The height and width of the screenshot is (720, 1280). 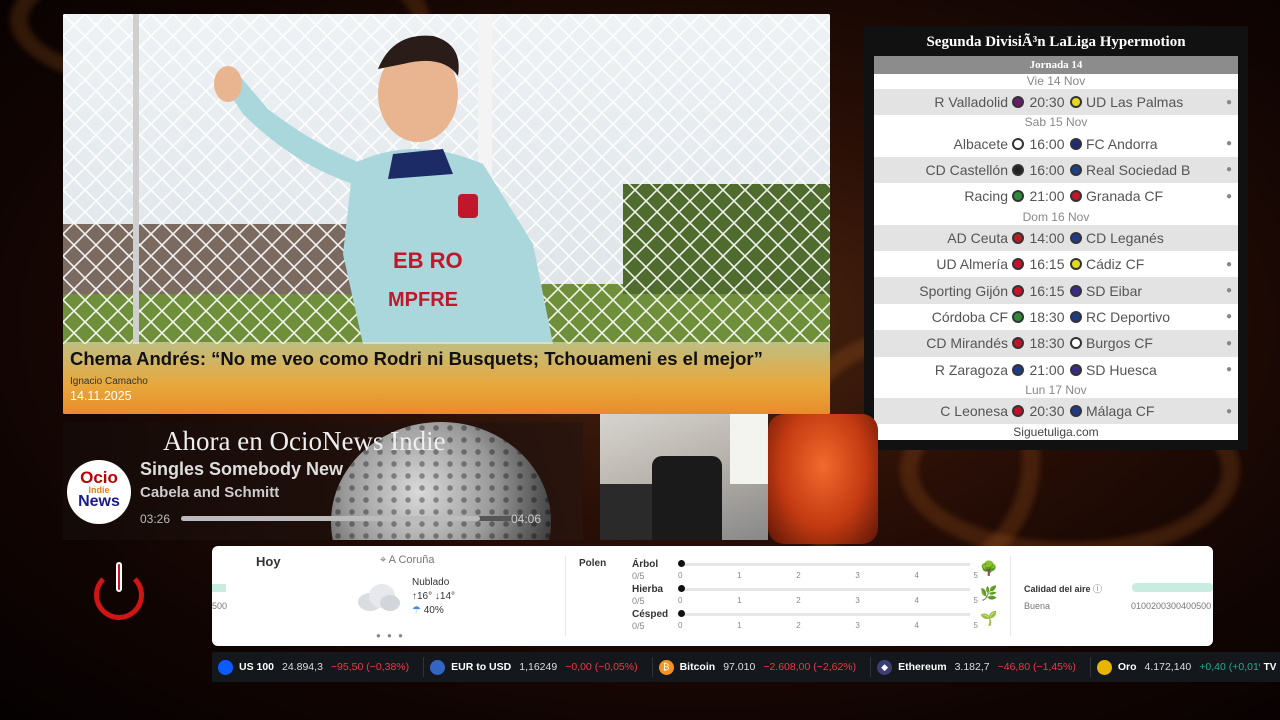 What do you see at coordinates (1114, 290) in the screenshot?
I see `away-team: SD Eibar` at bounding box center [1114, 290].